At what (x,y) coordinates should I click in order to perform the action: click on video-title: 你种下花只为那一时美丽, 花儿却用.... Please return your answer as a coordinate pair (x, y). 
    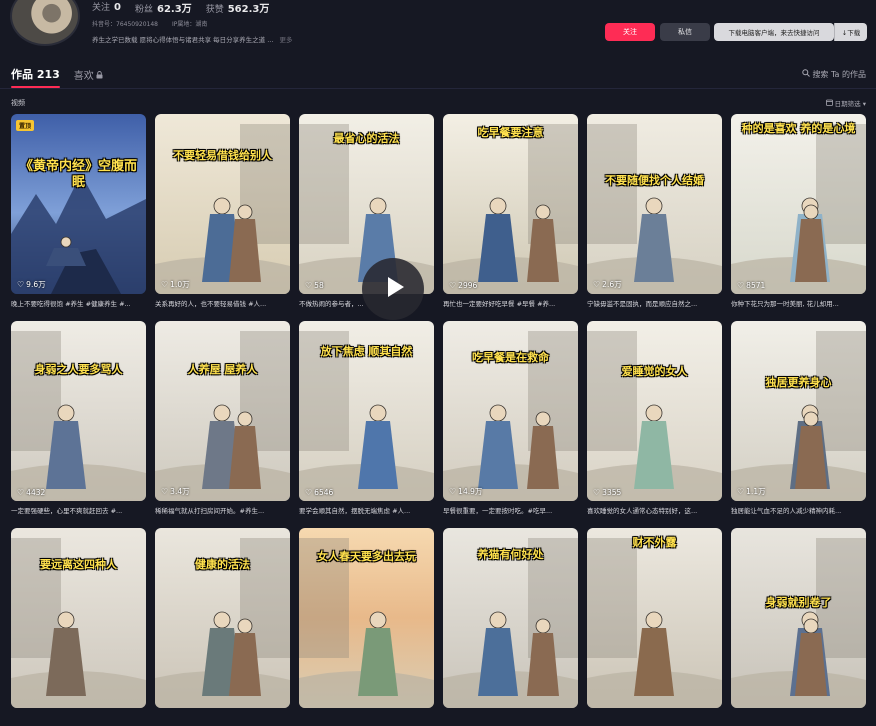
    Looking at the image, I should click on (798, 303).